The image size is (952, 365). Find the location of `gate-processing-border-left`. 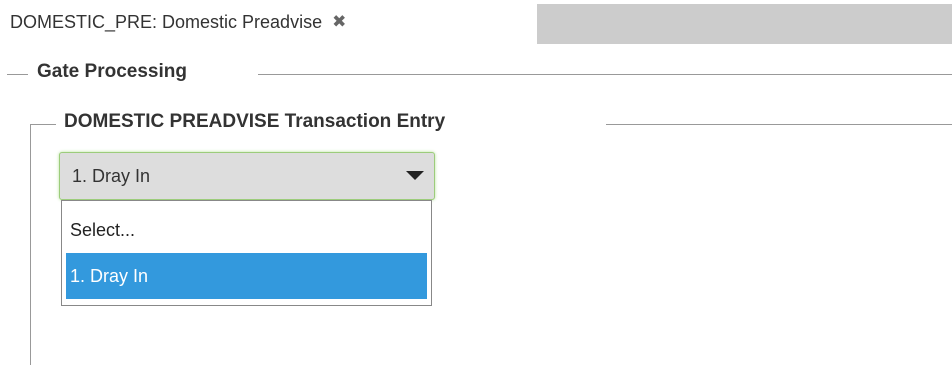

gate-processing-border-left is located at coordinates (17, 74).